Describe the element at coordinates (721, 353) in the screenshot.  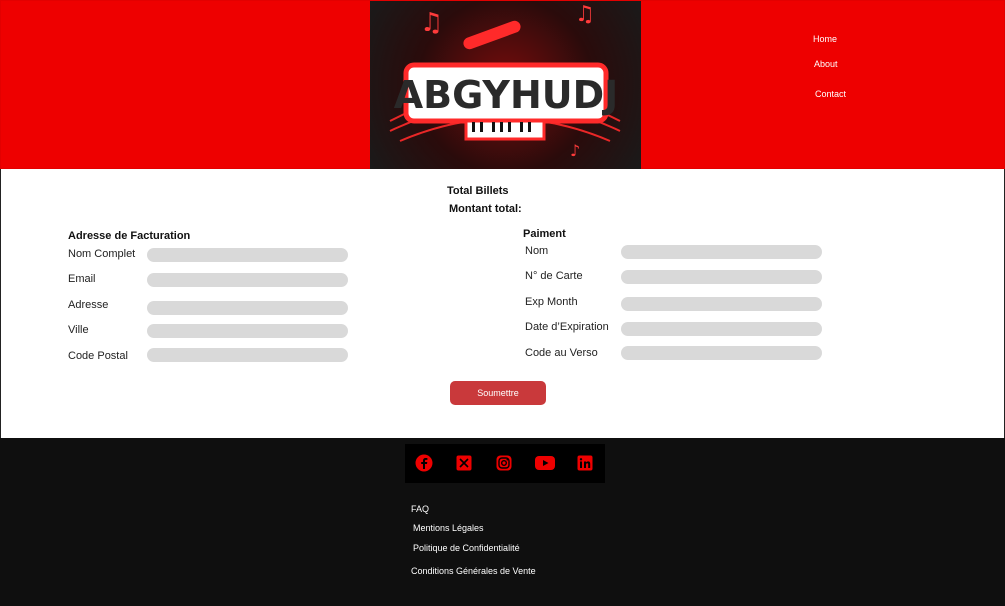
I see `payment-cvv-input` at that location.